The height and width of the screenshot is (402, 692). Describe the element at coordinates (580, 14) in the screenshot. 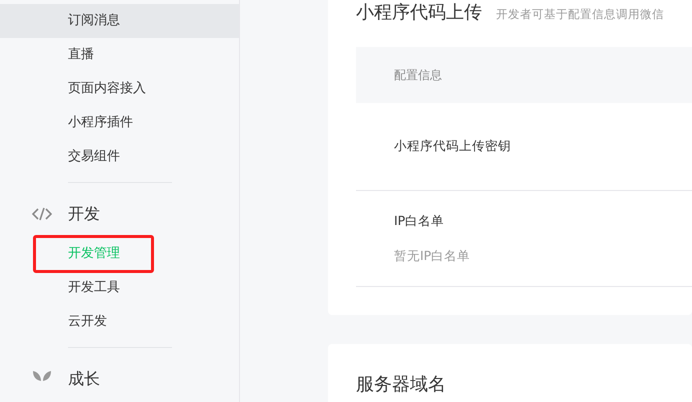

I see `card-description: 开发者可基于配置信息调用微信` at that location.